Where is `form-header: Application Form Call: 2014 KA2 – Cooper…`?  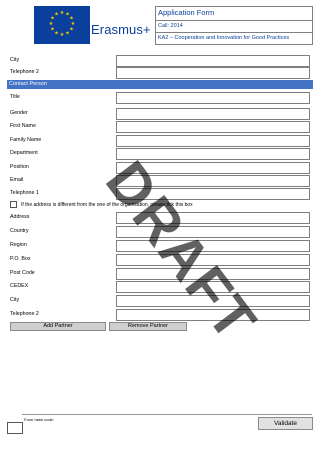 form-header: Application Form Call: 2014 KA2 – Cooper… is located at coordinates (234, 25).